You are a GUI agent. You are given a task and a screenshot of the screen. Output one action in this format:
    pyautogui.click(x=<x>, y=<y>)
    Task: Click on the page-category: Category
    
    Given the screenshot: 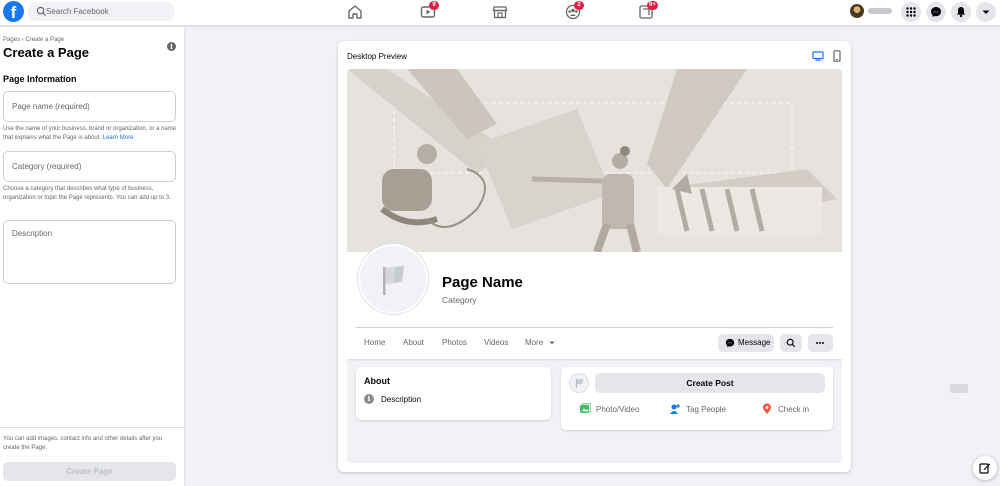 What is the action you would take?
    pyautogui.click(x=459, y=300)
    